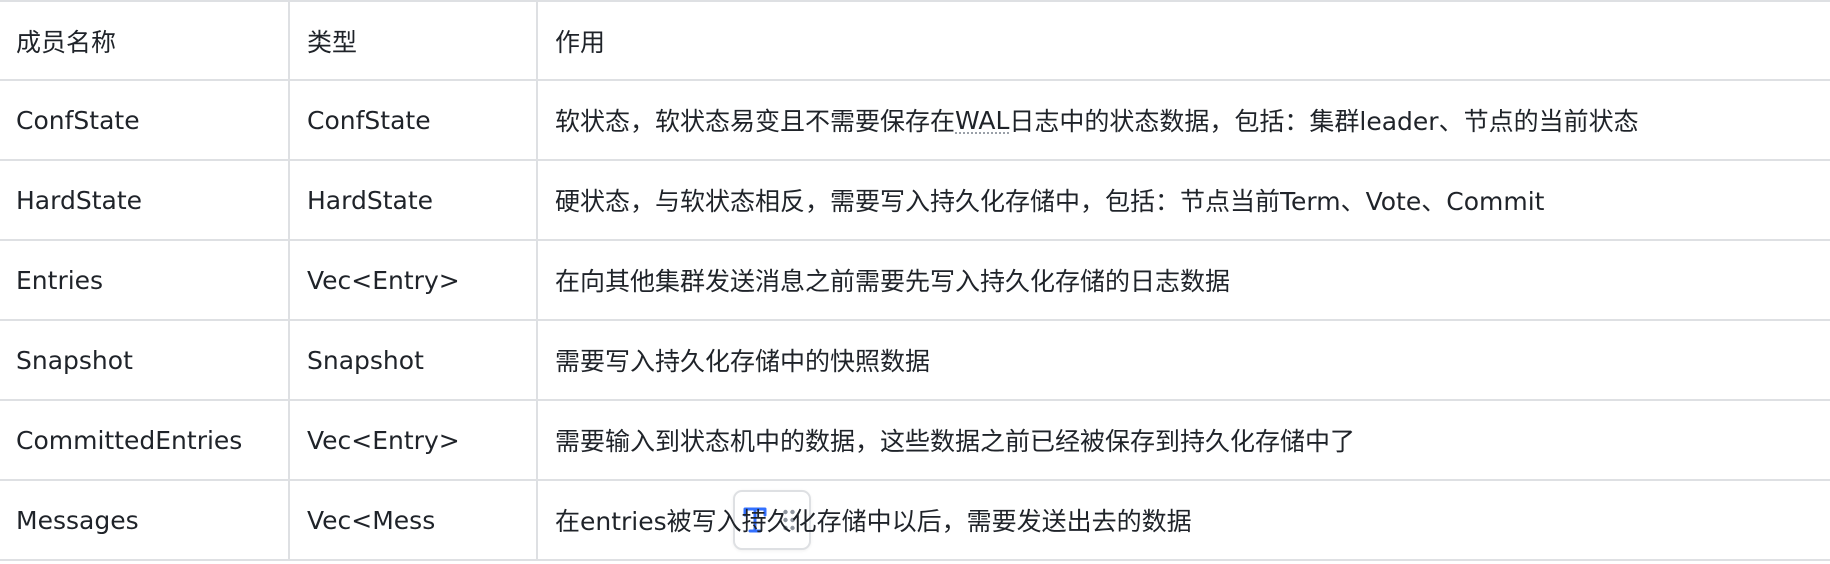  I want to click on cell-member-name: HardState, so click(145, 200).